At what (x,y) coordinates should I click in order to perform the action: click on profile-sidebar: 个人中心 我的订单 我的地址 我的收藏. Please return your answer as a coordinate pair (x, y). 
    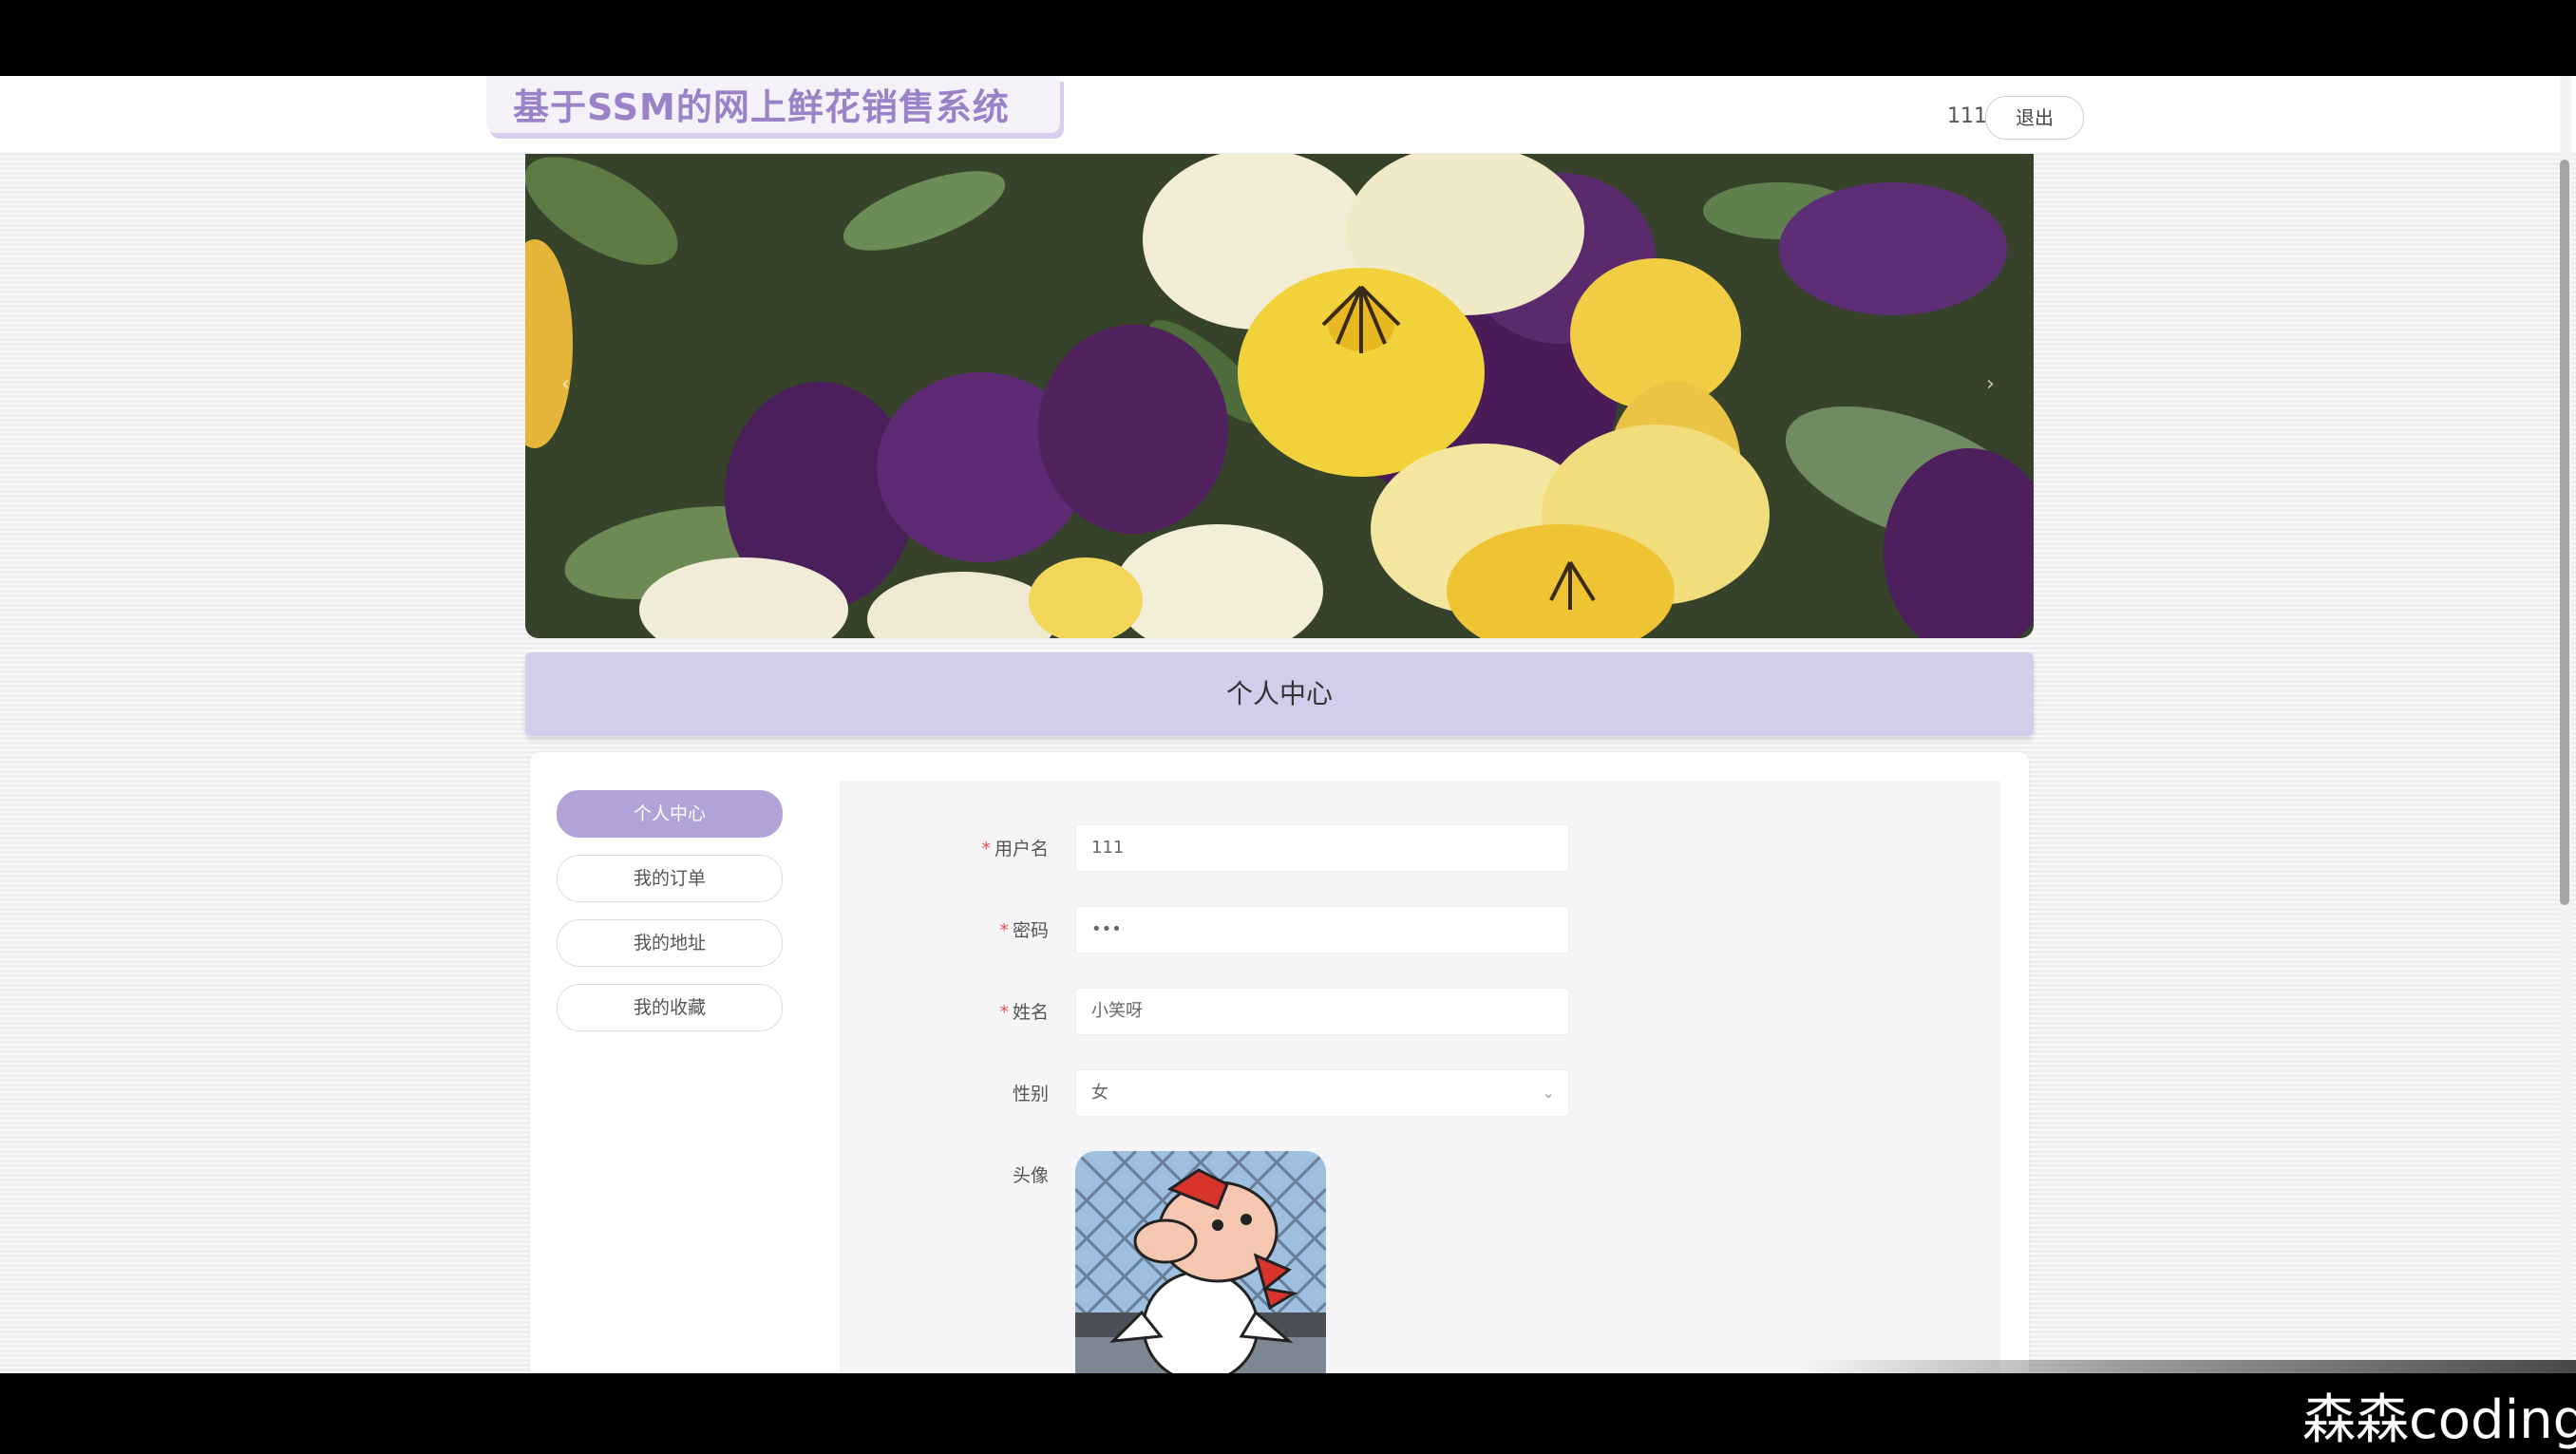
    Looking at the image, I should click on (671, 919).